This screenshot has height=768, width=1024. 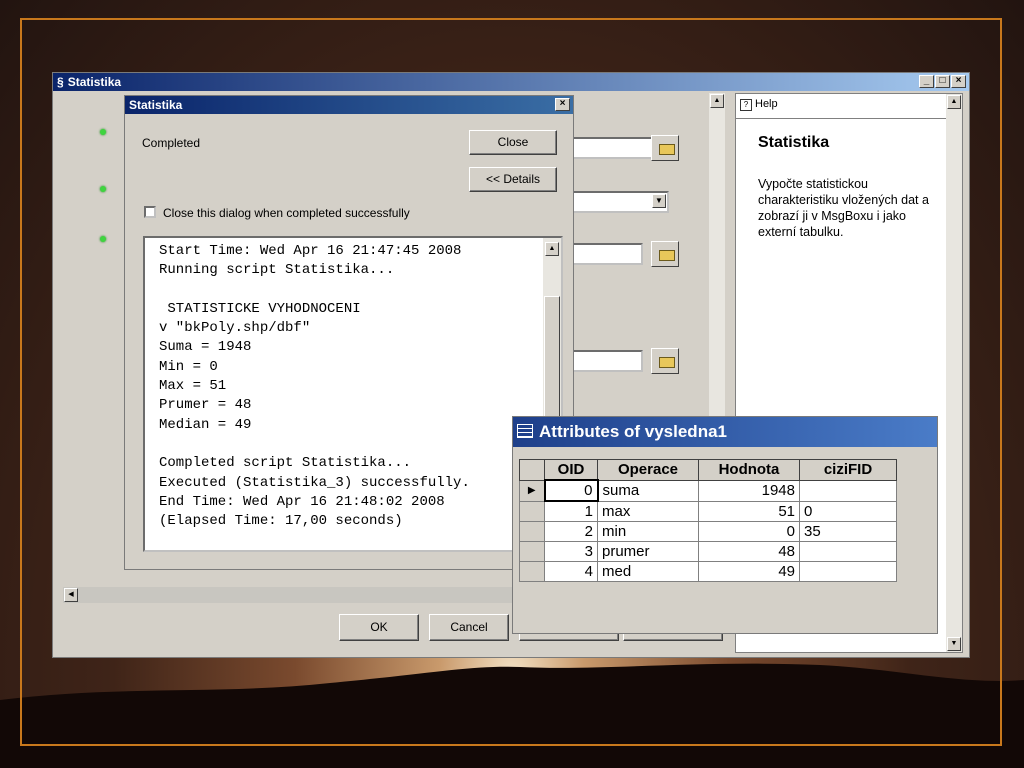 I want to click on ok-button: OK, so click(x=379, y=627).